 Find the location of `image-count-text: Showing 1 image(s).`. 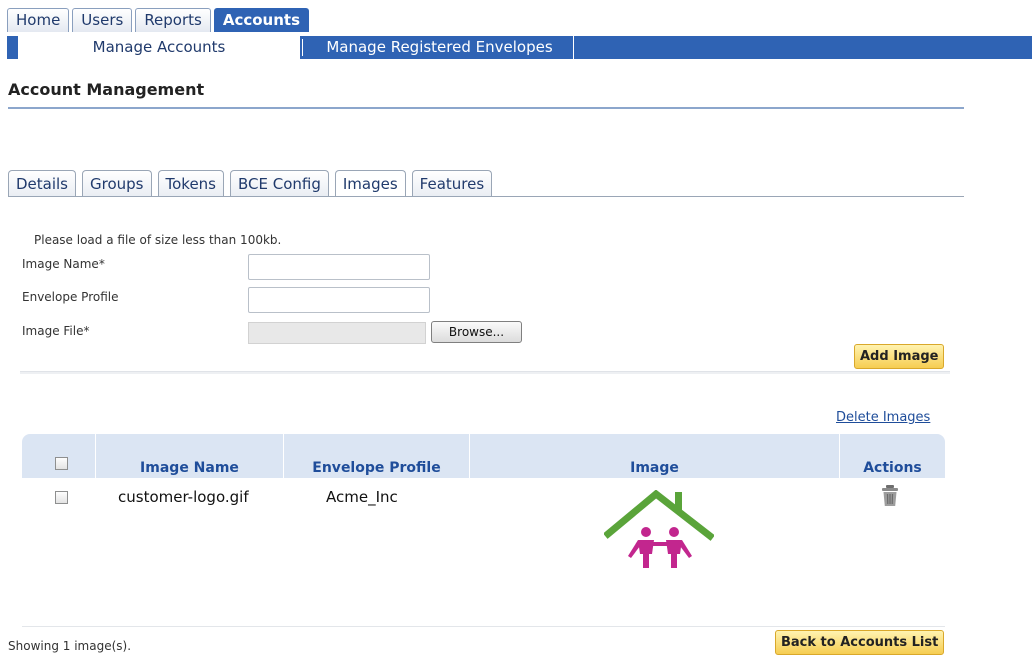

image-count-text: Showing 1 image(s). is located at coordinates (70, 646).